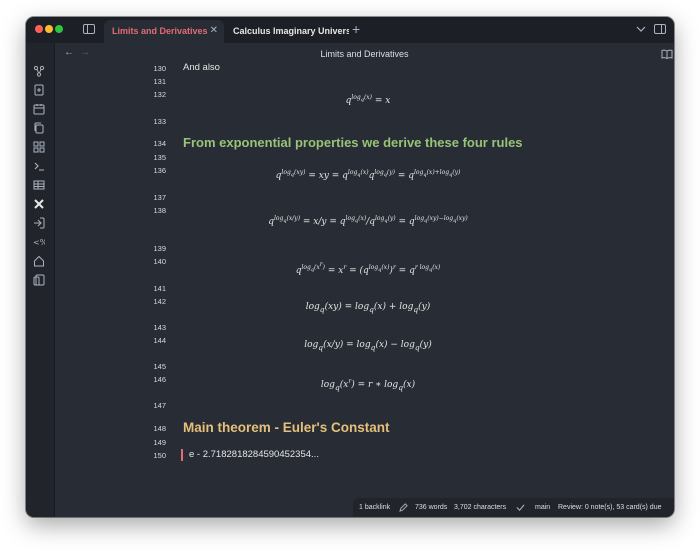 This screenshot has width=700, height=551. What do you see at coordinates (159, 248) in the screenshot?
I see `line-number: 139` at bounding box center [159, 248].